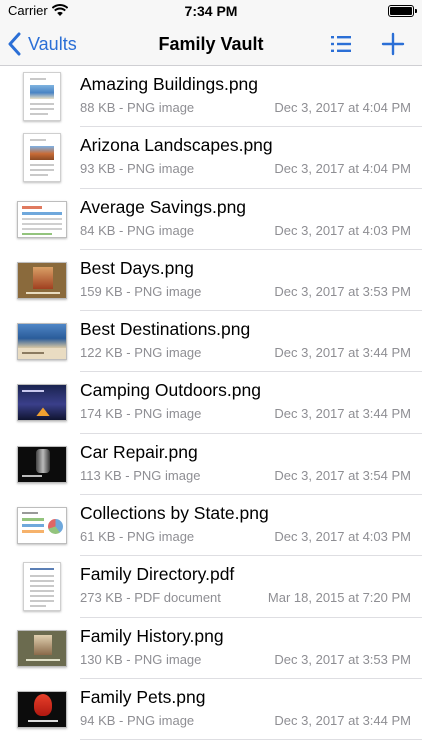 The image size is (422, 750). I want to click on landscape-slide-thumbnail, so click(42, 341).